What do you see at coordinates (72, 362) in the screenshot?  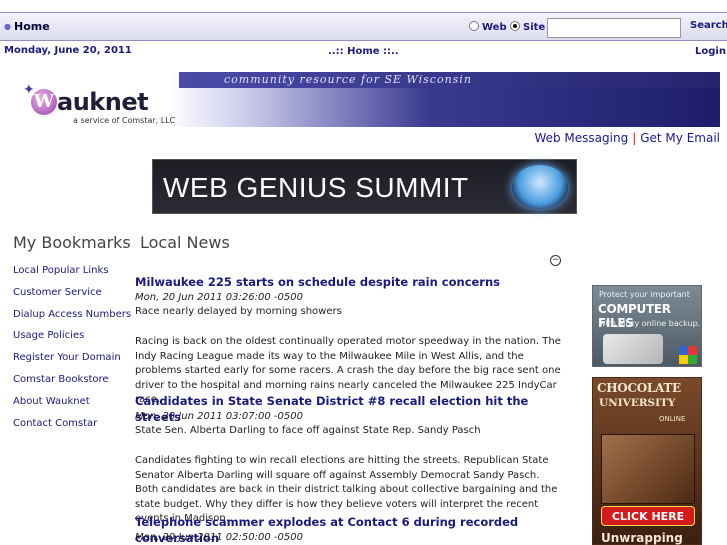 I see `bookmark-link: Register Your Domain` at bounding box center [72, 362].